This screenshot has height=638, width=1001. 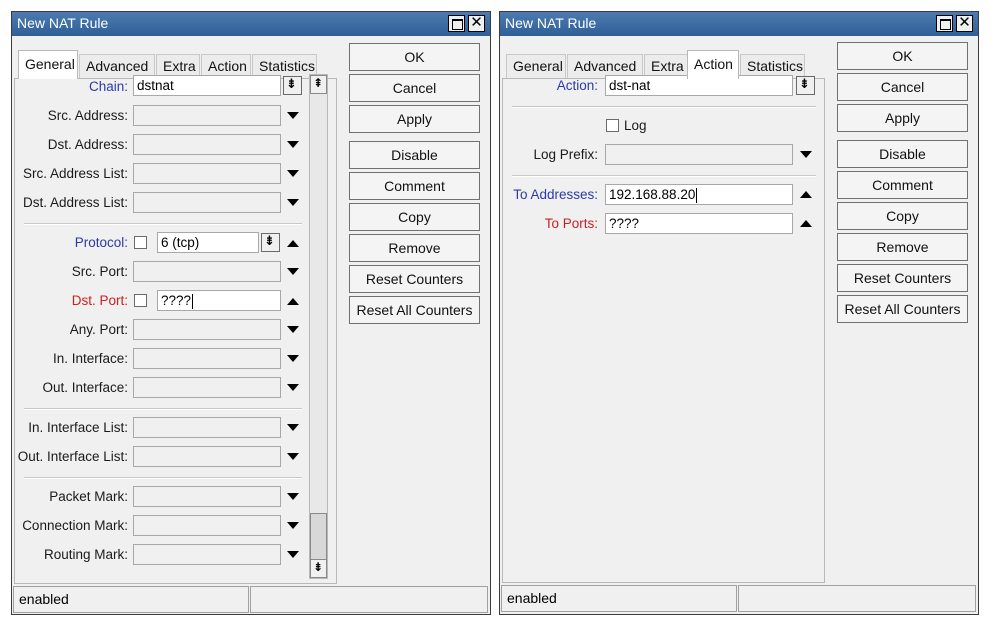 What do you see at coordinates (78, 427) in the screenshot?
I see `in-interface-list-label: In. Interface List:` at bounding box center [78, 427].